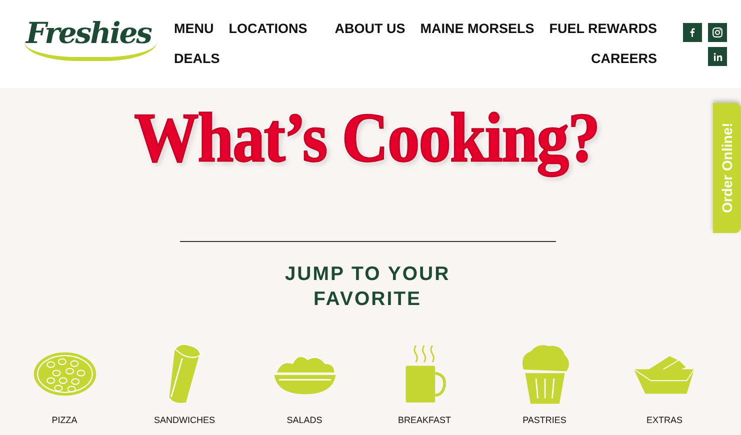 This screenshot has height=435, width=741. I want to click on page-title: What’s Cooking?, so click(367, 139).